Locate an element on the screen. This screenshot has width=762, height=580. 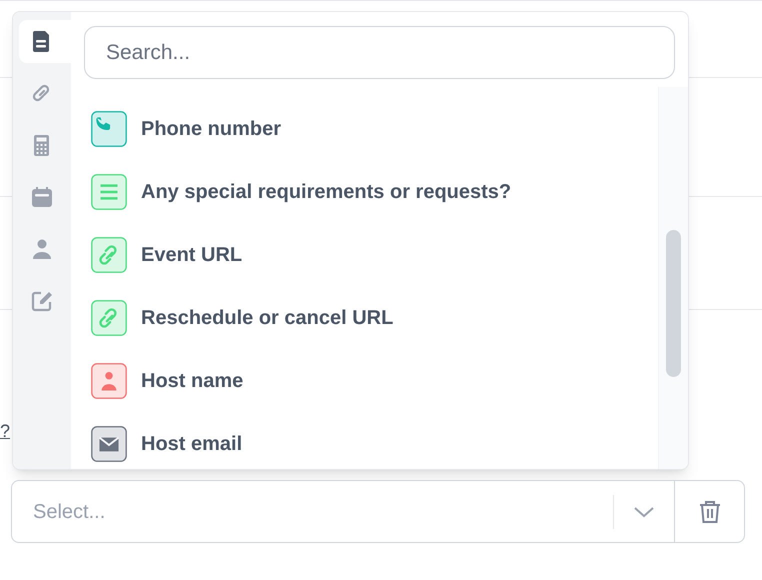
trash-icon is located at coordinates (709, 512).